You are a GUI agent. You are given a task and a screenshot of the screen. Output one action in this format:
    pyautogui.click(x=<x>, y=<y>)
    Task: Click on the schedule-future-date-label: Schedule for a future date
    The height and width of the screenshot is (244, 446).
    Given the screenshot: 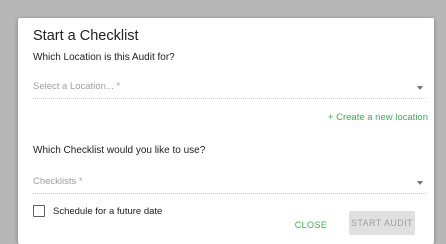 What is the action you would take?
    pyautogui.click(x=107, y=211)
    